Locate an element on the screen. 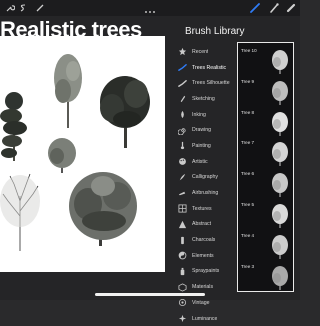 Image resolution: width=320 pixels, height=326 pixels. category-item: Elements is located at coordinates (207, 256).